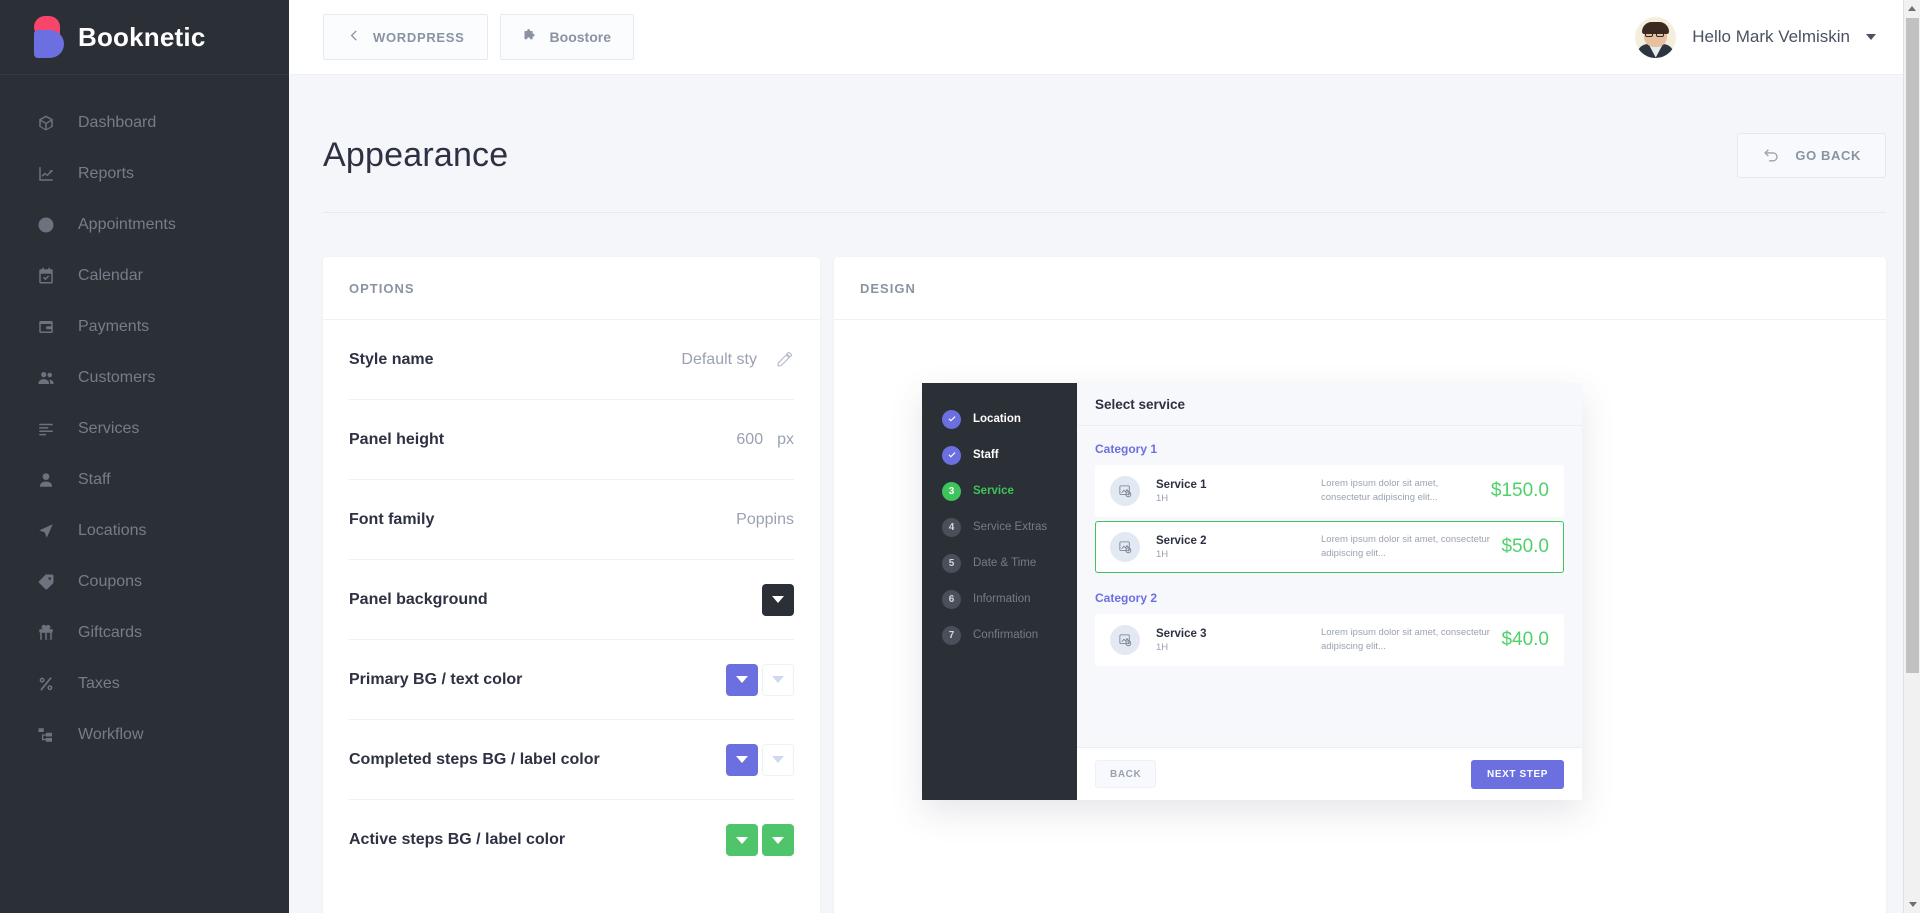 This screenshot has height=913, width=1920. Describe the element at coordinates (999, 527) in the screenshot. I see `widget-step-service-extras: 4 Service Extras` at that location.